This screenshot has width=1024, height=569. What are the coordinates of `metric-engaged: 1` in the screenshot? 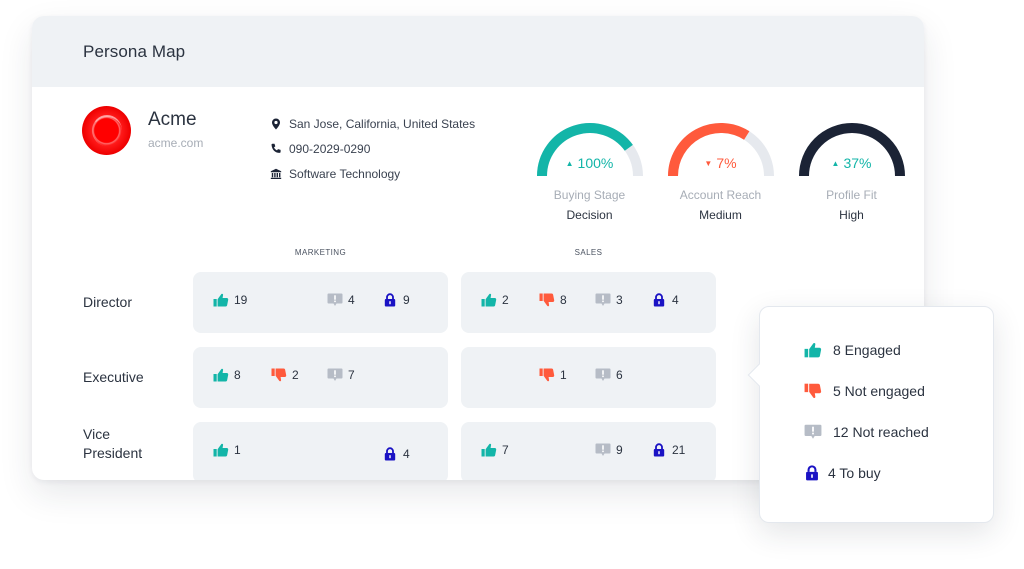 It's located at (227, 450).